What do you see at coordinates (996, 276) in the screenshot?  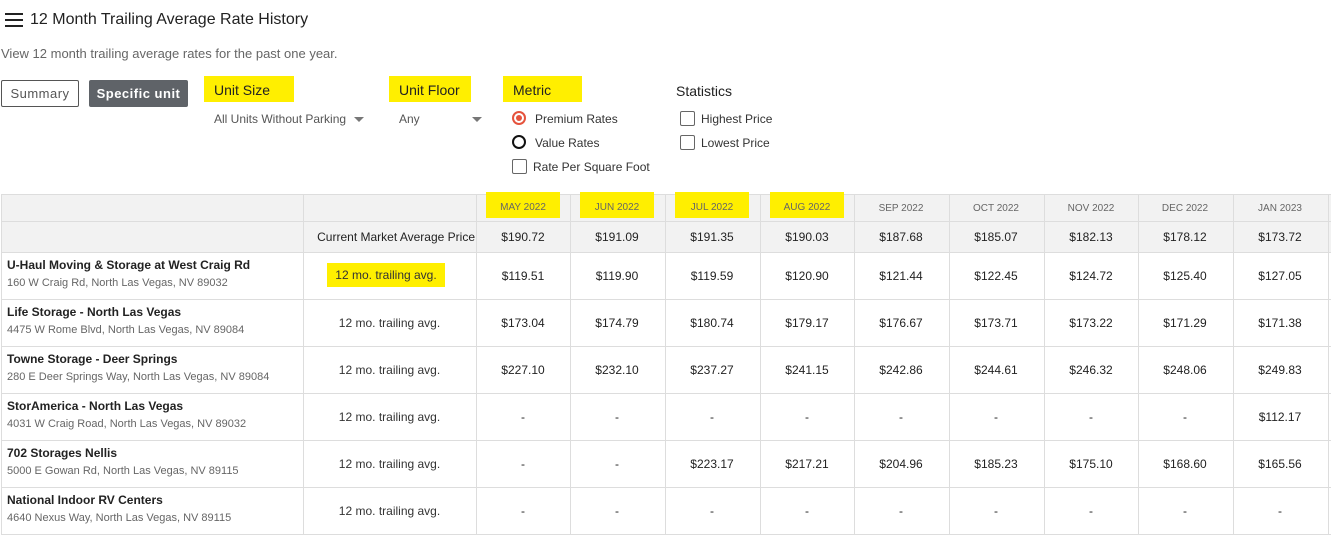 I see `rate-value: $122.45` at bounding box center [996, 276].